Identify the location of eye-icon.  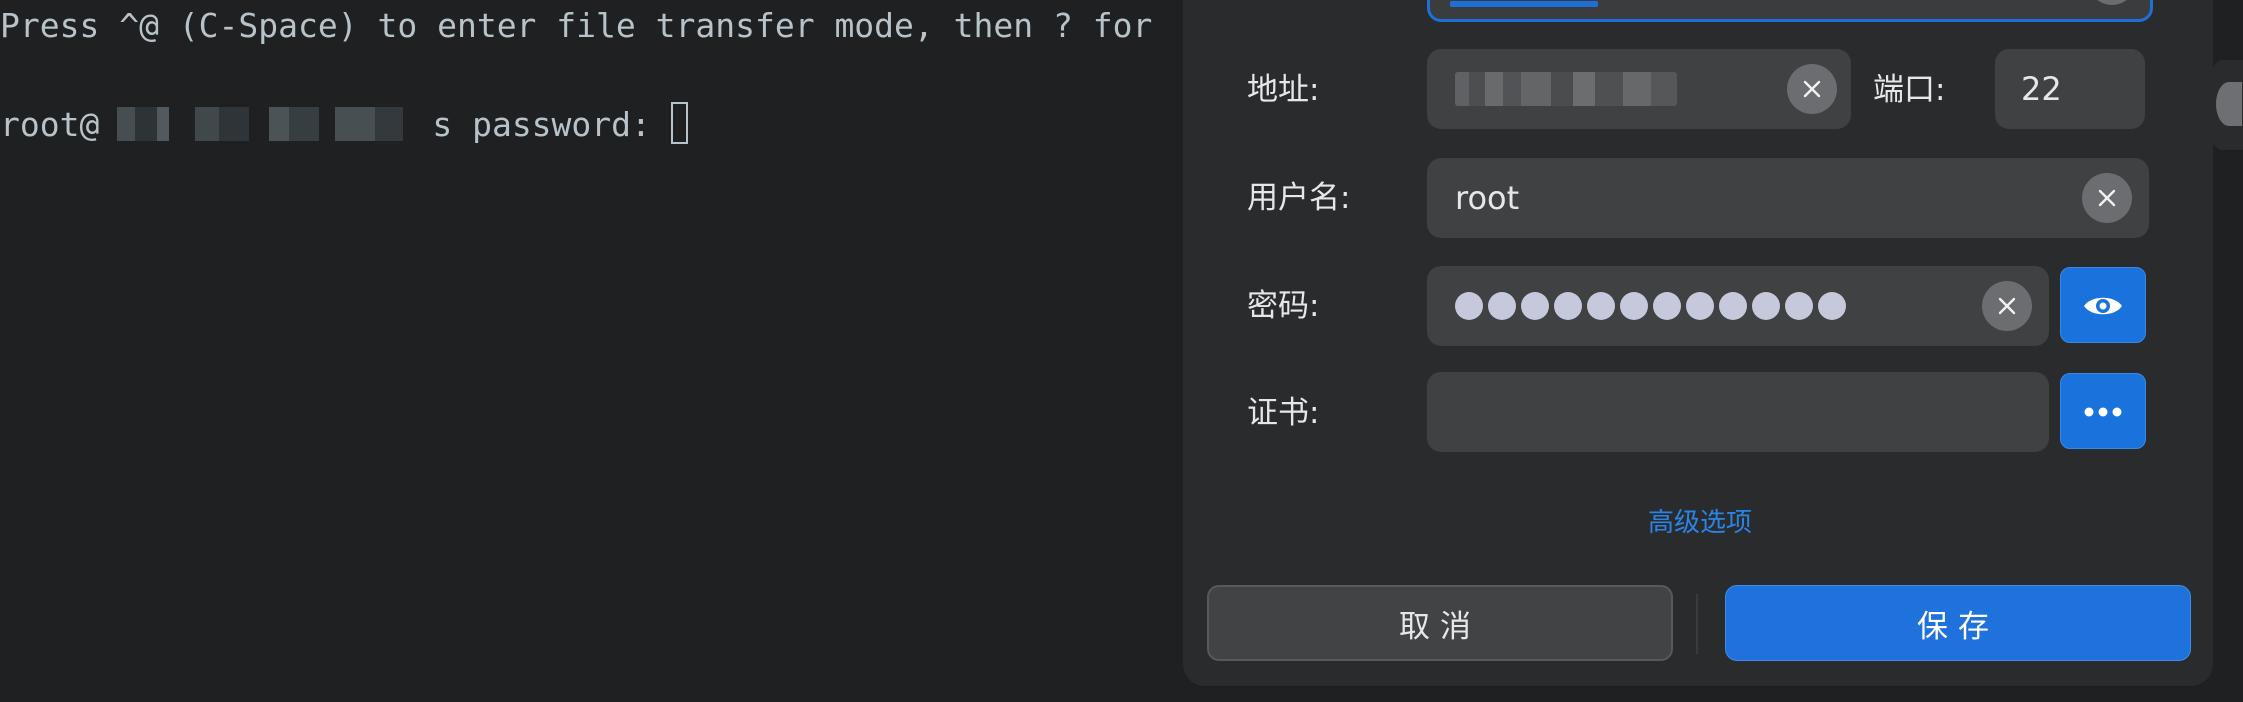
(2103, 306).